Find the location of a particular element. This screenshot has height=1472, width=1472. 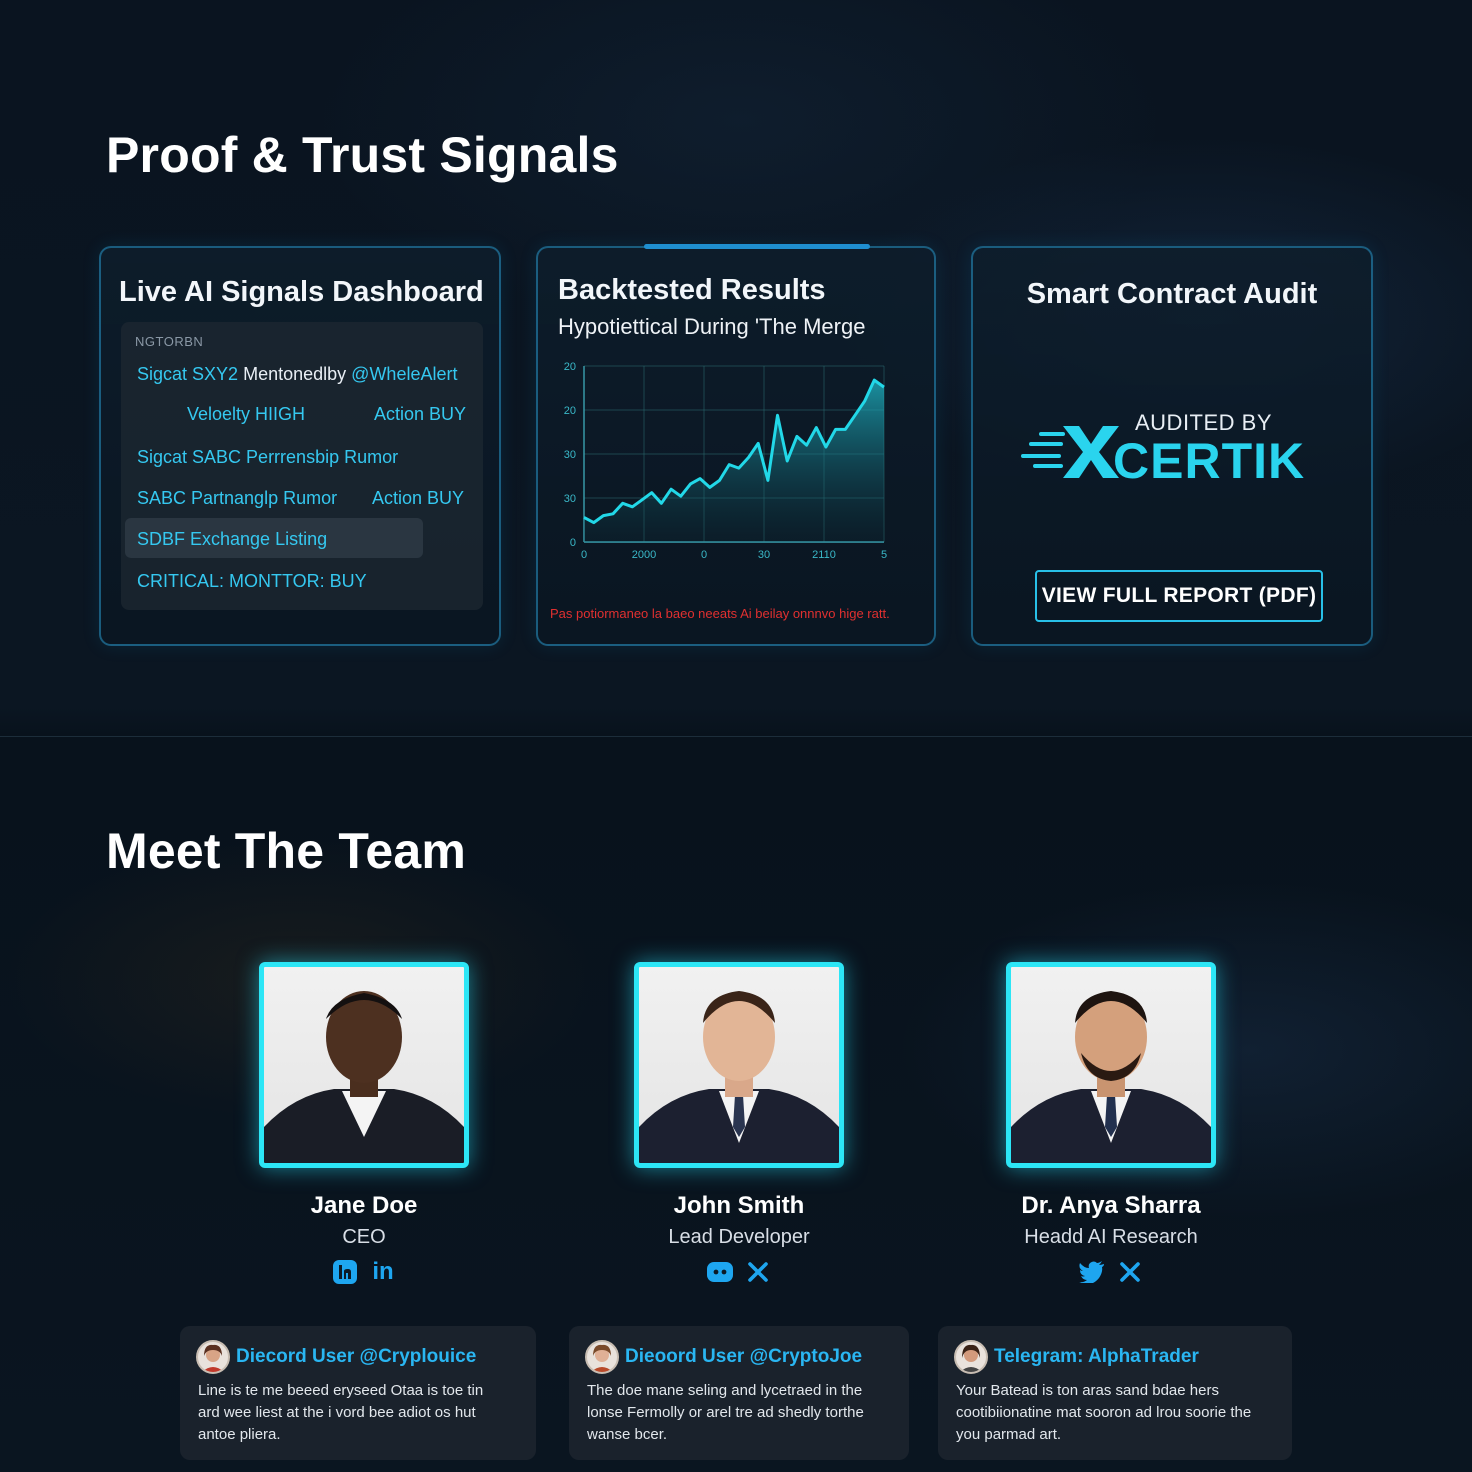

signals-tag: NGTORBN is located at coordinates (169, 341).